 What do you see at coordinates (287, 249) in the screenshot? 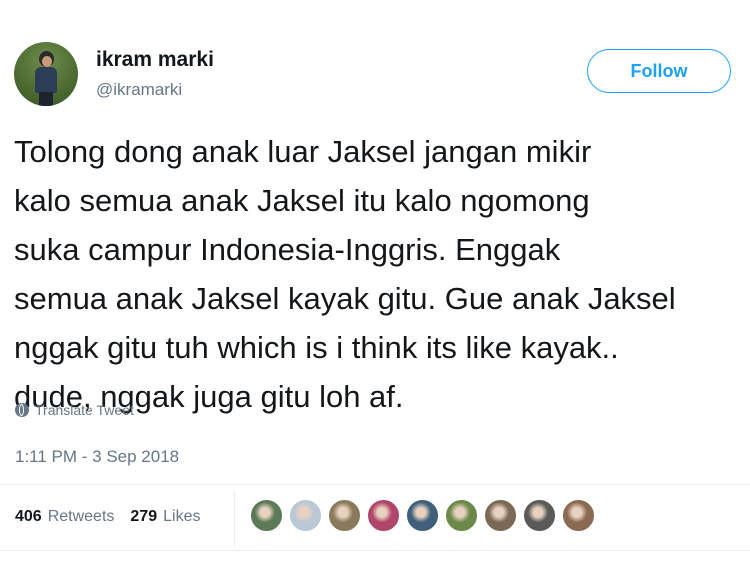
I see `tweet-line: suka campur Indonesia-Inggris. Enggak` at bounding box center [287, 249].